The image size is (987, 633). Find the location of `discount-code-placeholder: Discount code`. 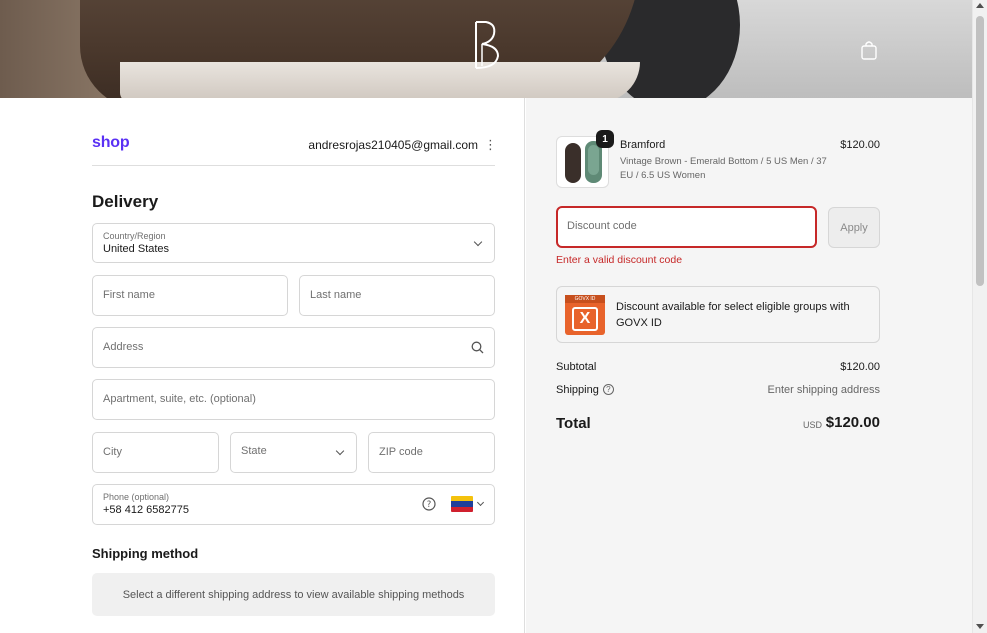

discount-code-placeholder: Discount code is located at coordinates (602, 226).